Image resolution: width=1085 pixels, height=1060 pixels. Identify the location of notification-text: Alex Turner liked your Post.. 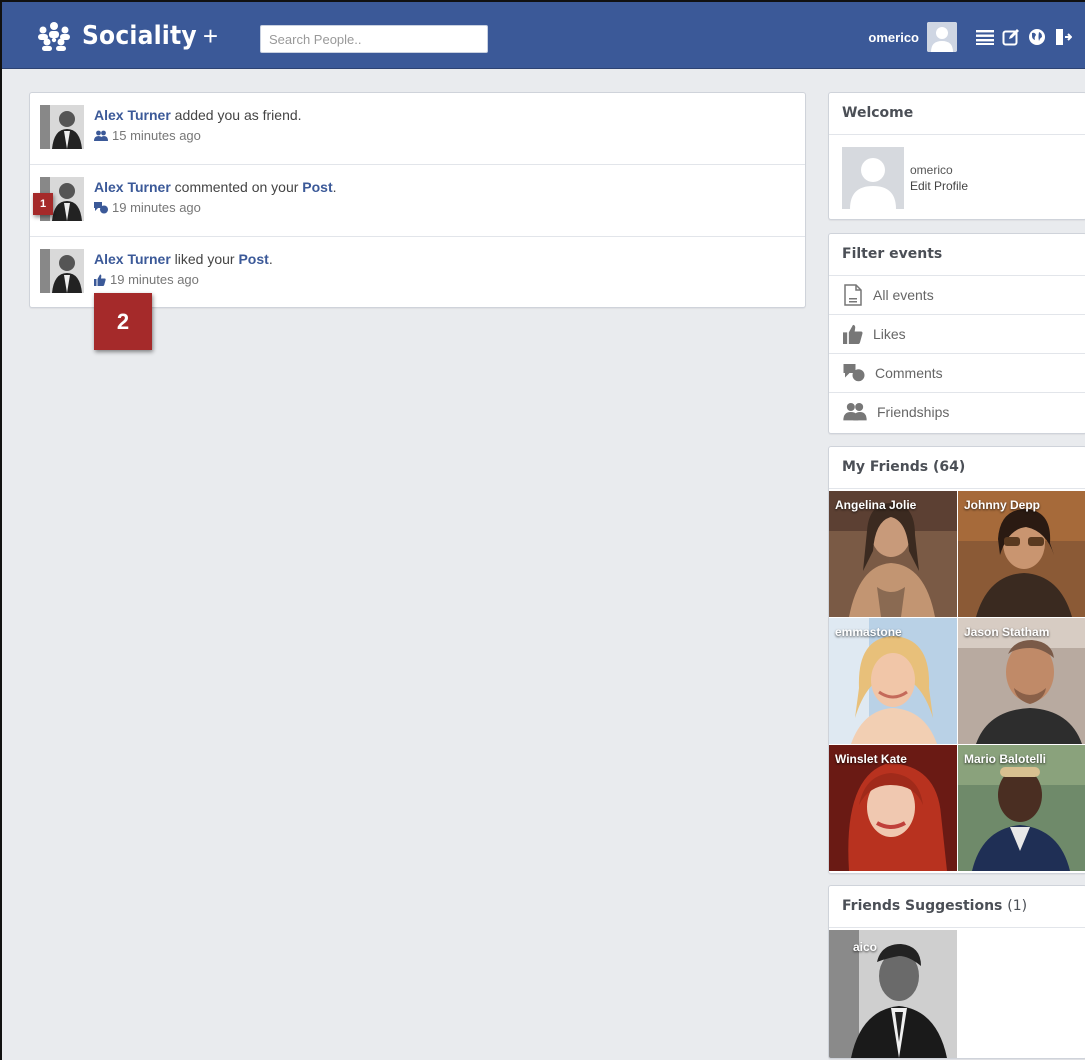
(183, 259).